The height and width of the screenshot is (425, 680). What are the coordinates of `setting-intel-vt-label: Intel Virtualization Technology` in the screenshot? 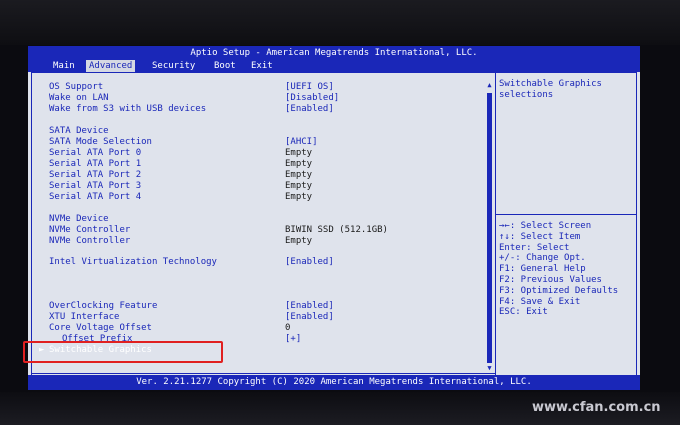 It's located at (133, 262).